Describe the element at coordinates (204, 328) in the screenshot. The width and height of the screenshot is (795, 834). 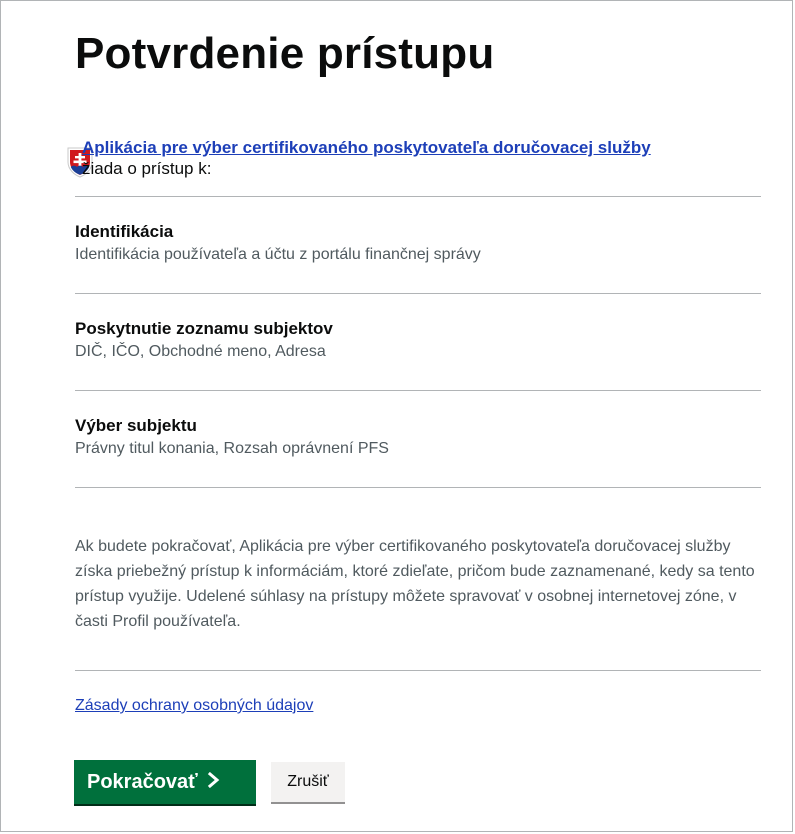
I see `scope-title: Poskytnutie zoznamu subjektov` at that location.